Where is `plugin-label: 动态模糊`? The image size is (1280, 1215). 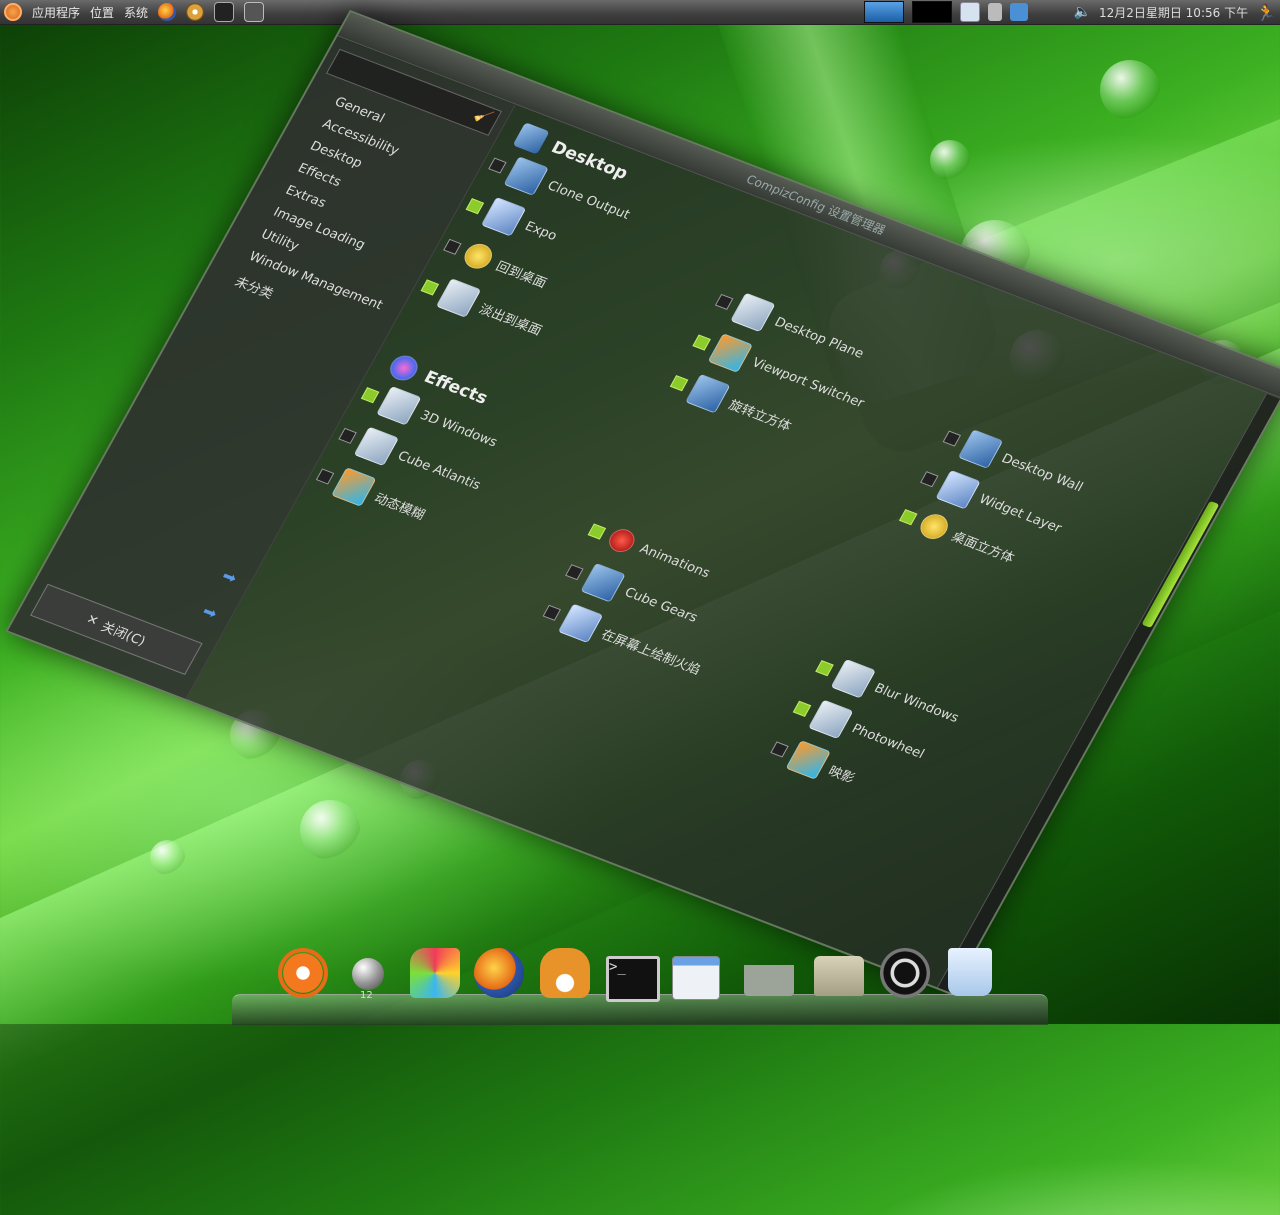
plugin-label: 动态模糊 is located at coordinates (399, 506).